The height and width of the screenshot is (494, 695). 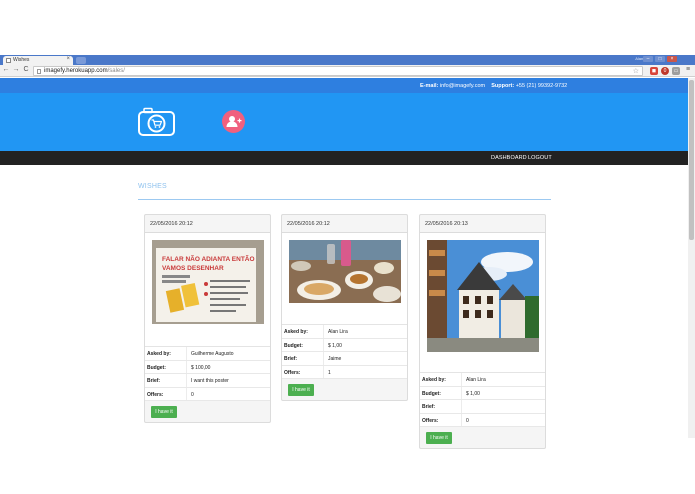 What do you see at coordinates (482, 224) in the screenshot?
I see `wish-date: 22/05/2016 20:13` at bounding box center [482, 224].